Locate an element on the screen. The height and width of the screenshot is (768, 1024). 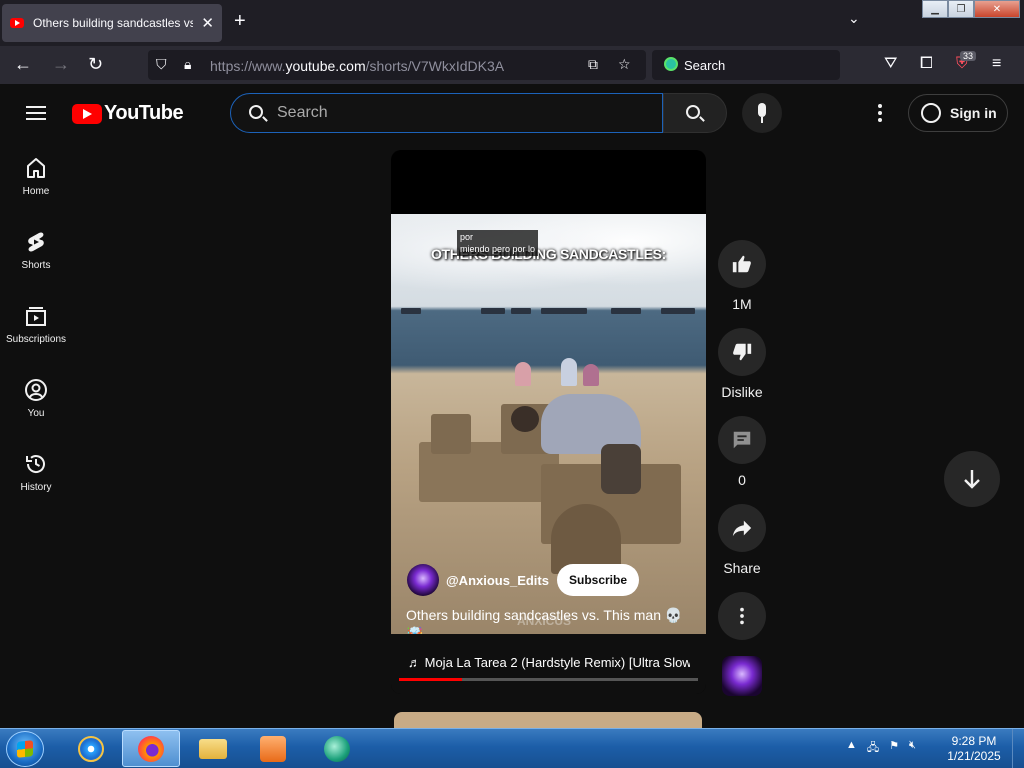
sidebar-item-history: History is located at coordinates (36, 474).